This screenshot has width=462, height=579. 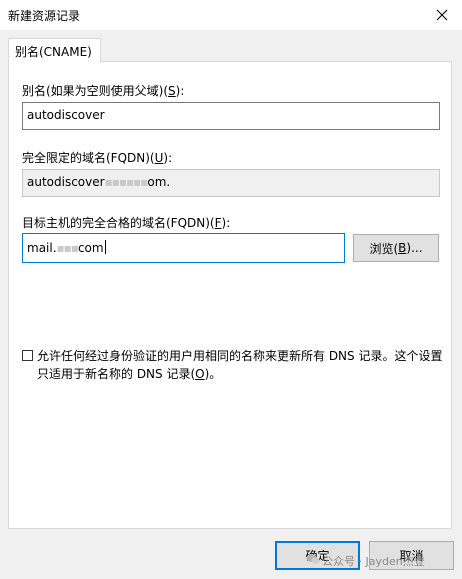 What do you see at coordinates (231, 15) in the screenshot?
I see `title-bar: 新建资源记录` at bounding box center [231, 15].